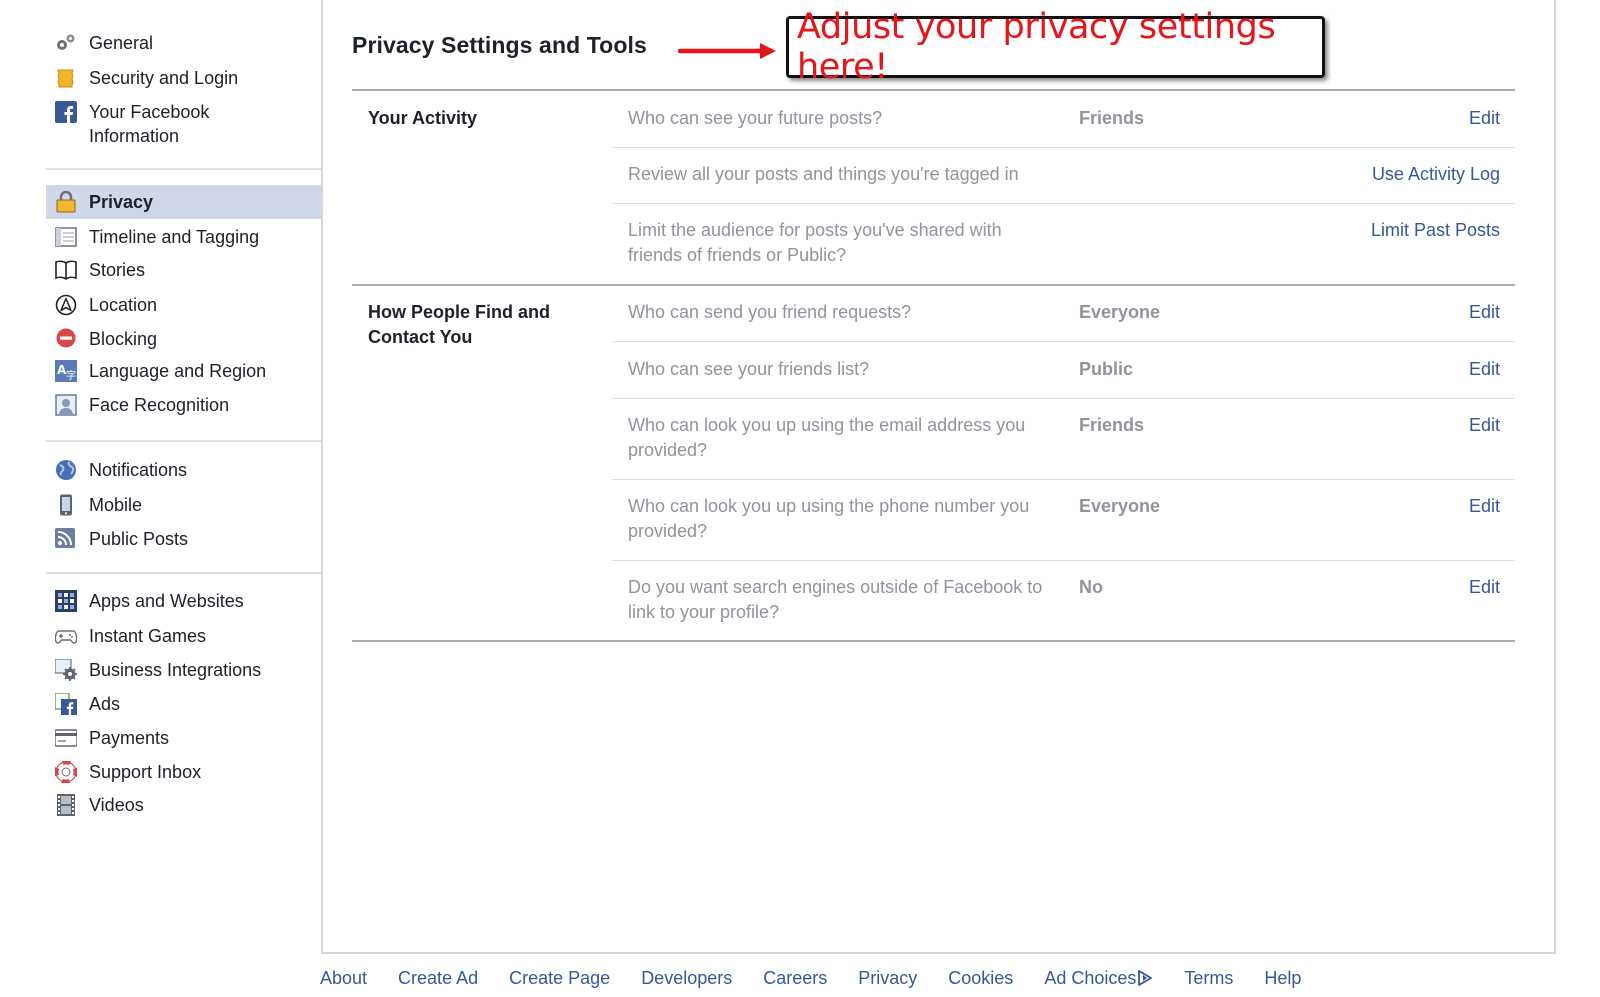  What do you see at coordinates (66, 505) in the screenshot?
I see `mobile-icon` at bounding box center [66, 505].